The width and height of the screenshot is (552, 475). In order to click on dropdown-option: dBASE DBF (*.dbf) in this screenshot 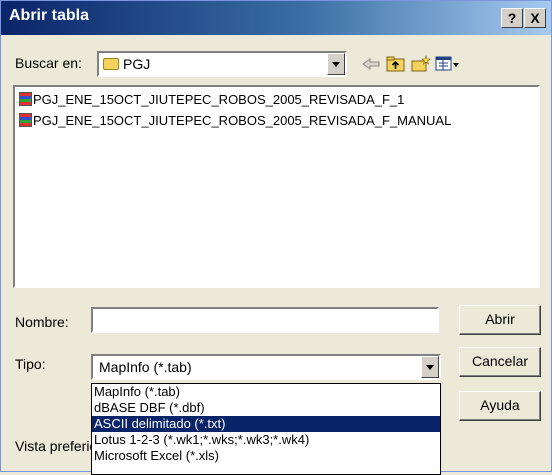, I will do `click(266, 408)`.